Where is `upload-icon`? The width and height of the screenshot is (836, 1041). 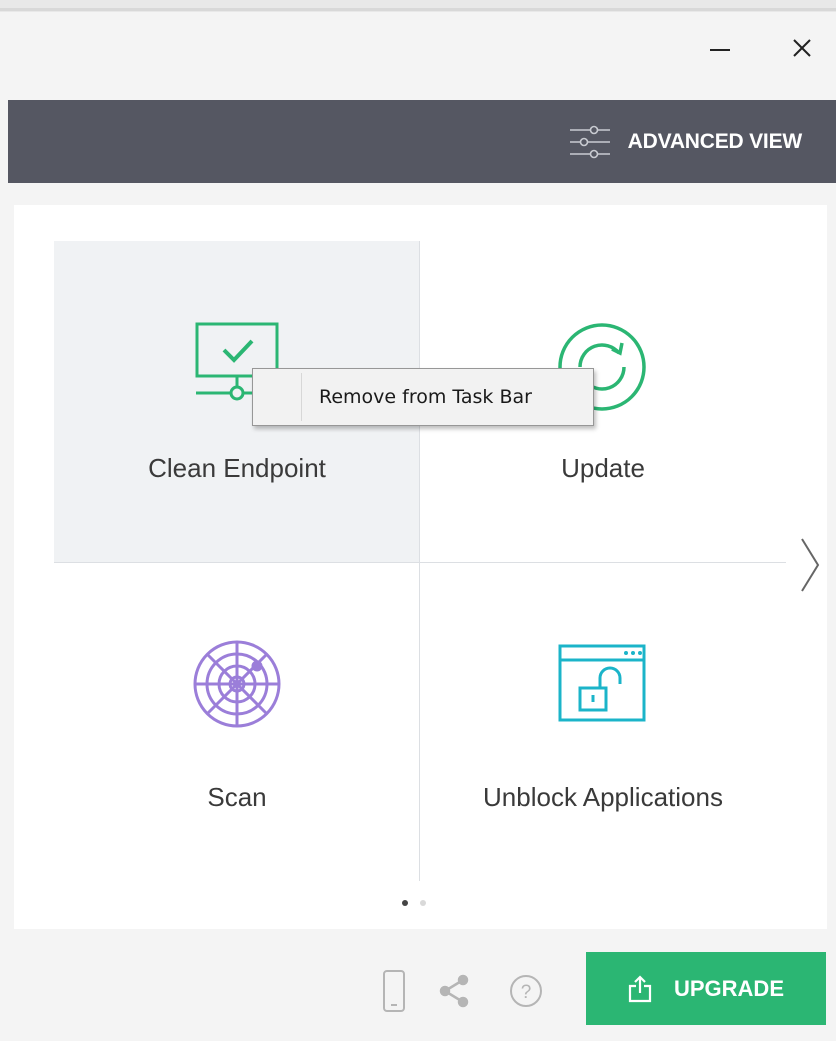
upload-icon is located at coordinates (640, 988).